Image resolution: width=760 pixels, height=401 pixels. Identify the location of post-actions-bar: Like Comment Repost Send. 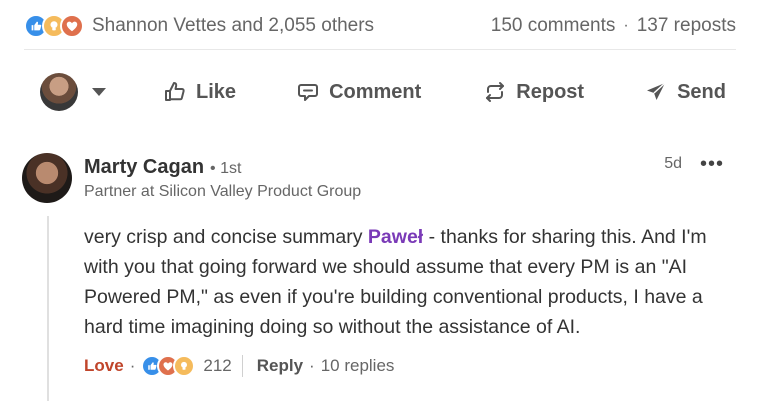
(380, 92).